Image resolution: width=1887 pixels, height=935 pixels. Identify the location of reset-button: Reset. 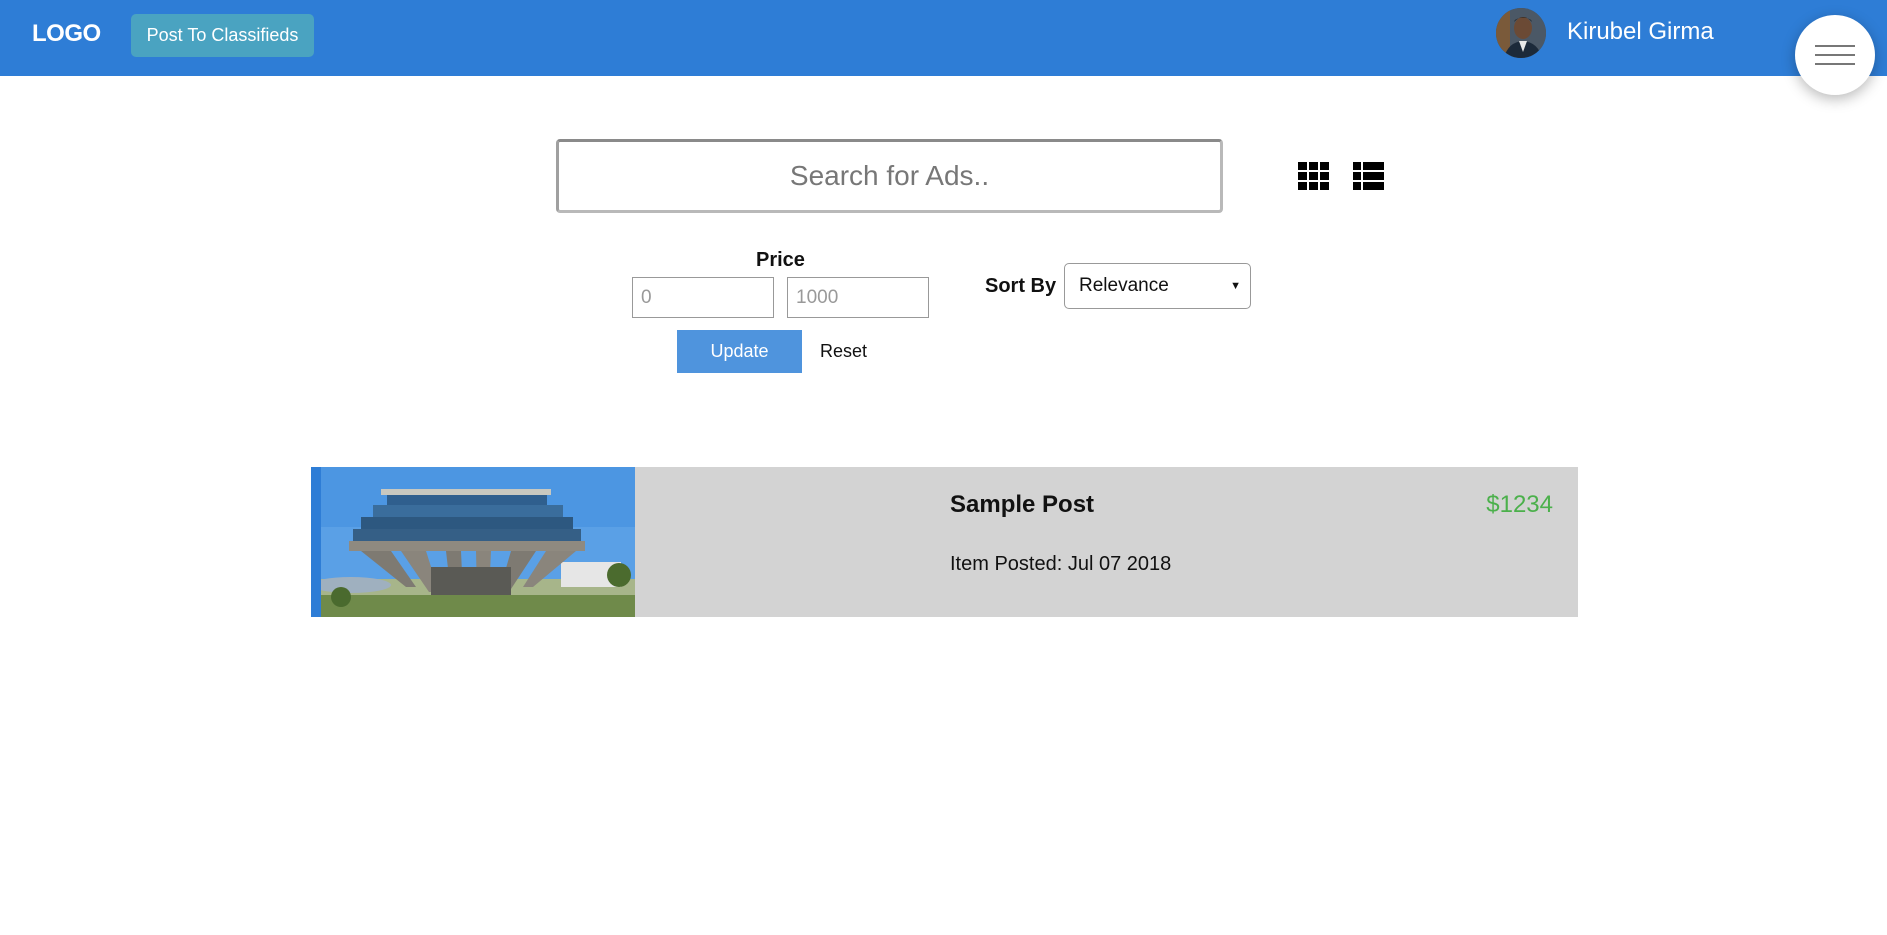
(843, 351).